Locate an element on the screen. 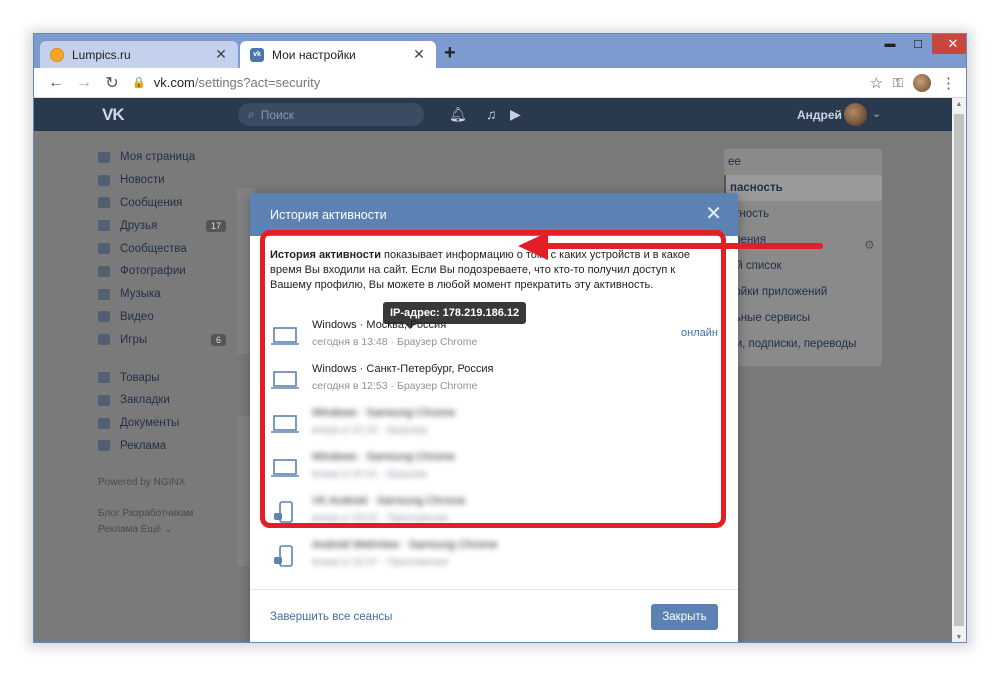 This screenshot has height=677, width=1000. nav-label: Музыка is located at coordinates (140, 294).